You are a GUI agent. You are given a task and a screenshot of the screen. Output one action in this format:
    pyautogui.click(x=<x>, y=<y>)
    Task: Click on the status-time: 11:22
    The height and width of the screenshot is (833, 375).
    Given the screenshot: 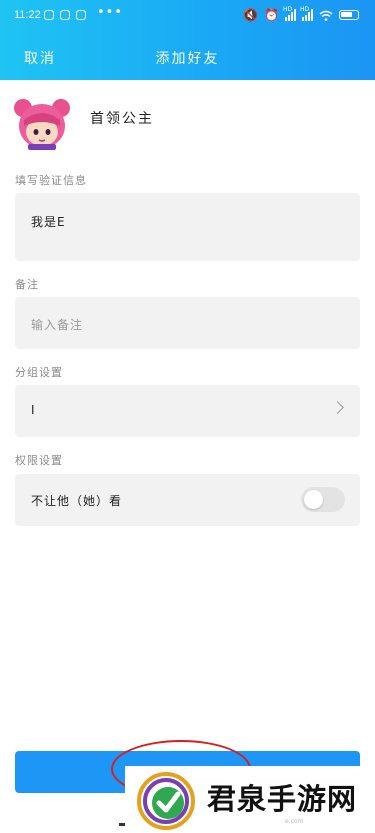 What is the action you would take?
    pyautogui.click(x=27, y=15)
    